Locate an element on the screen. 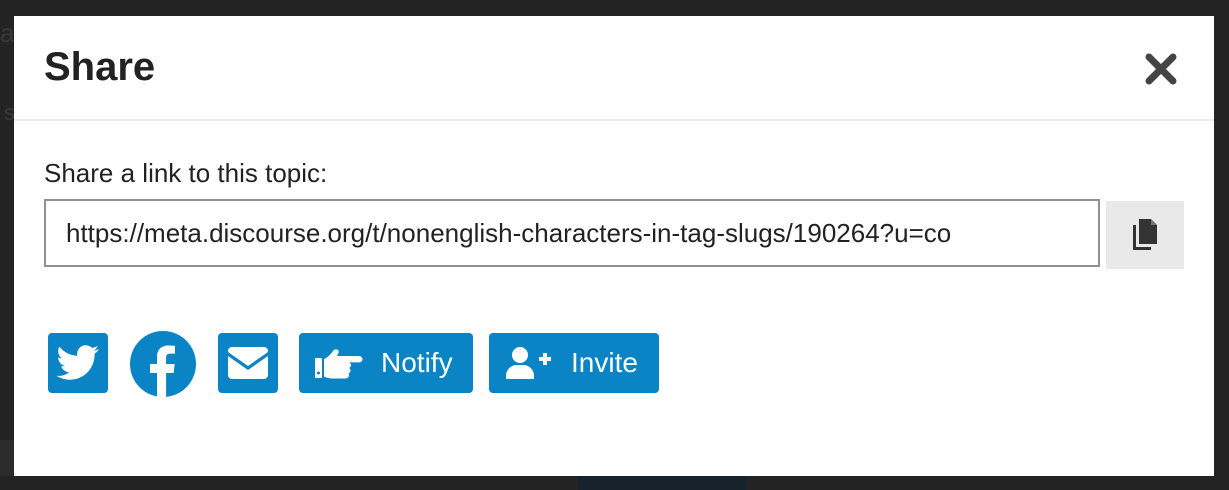 The image size is (1229, 490). copy-icon is located at coordinates (1145, 234).